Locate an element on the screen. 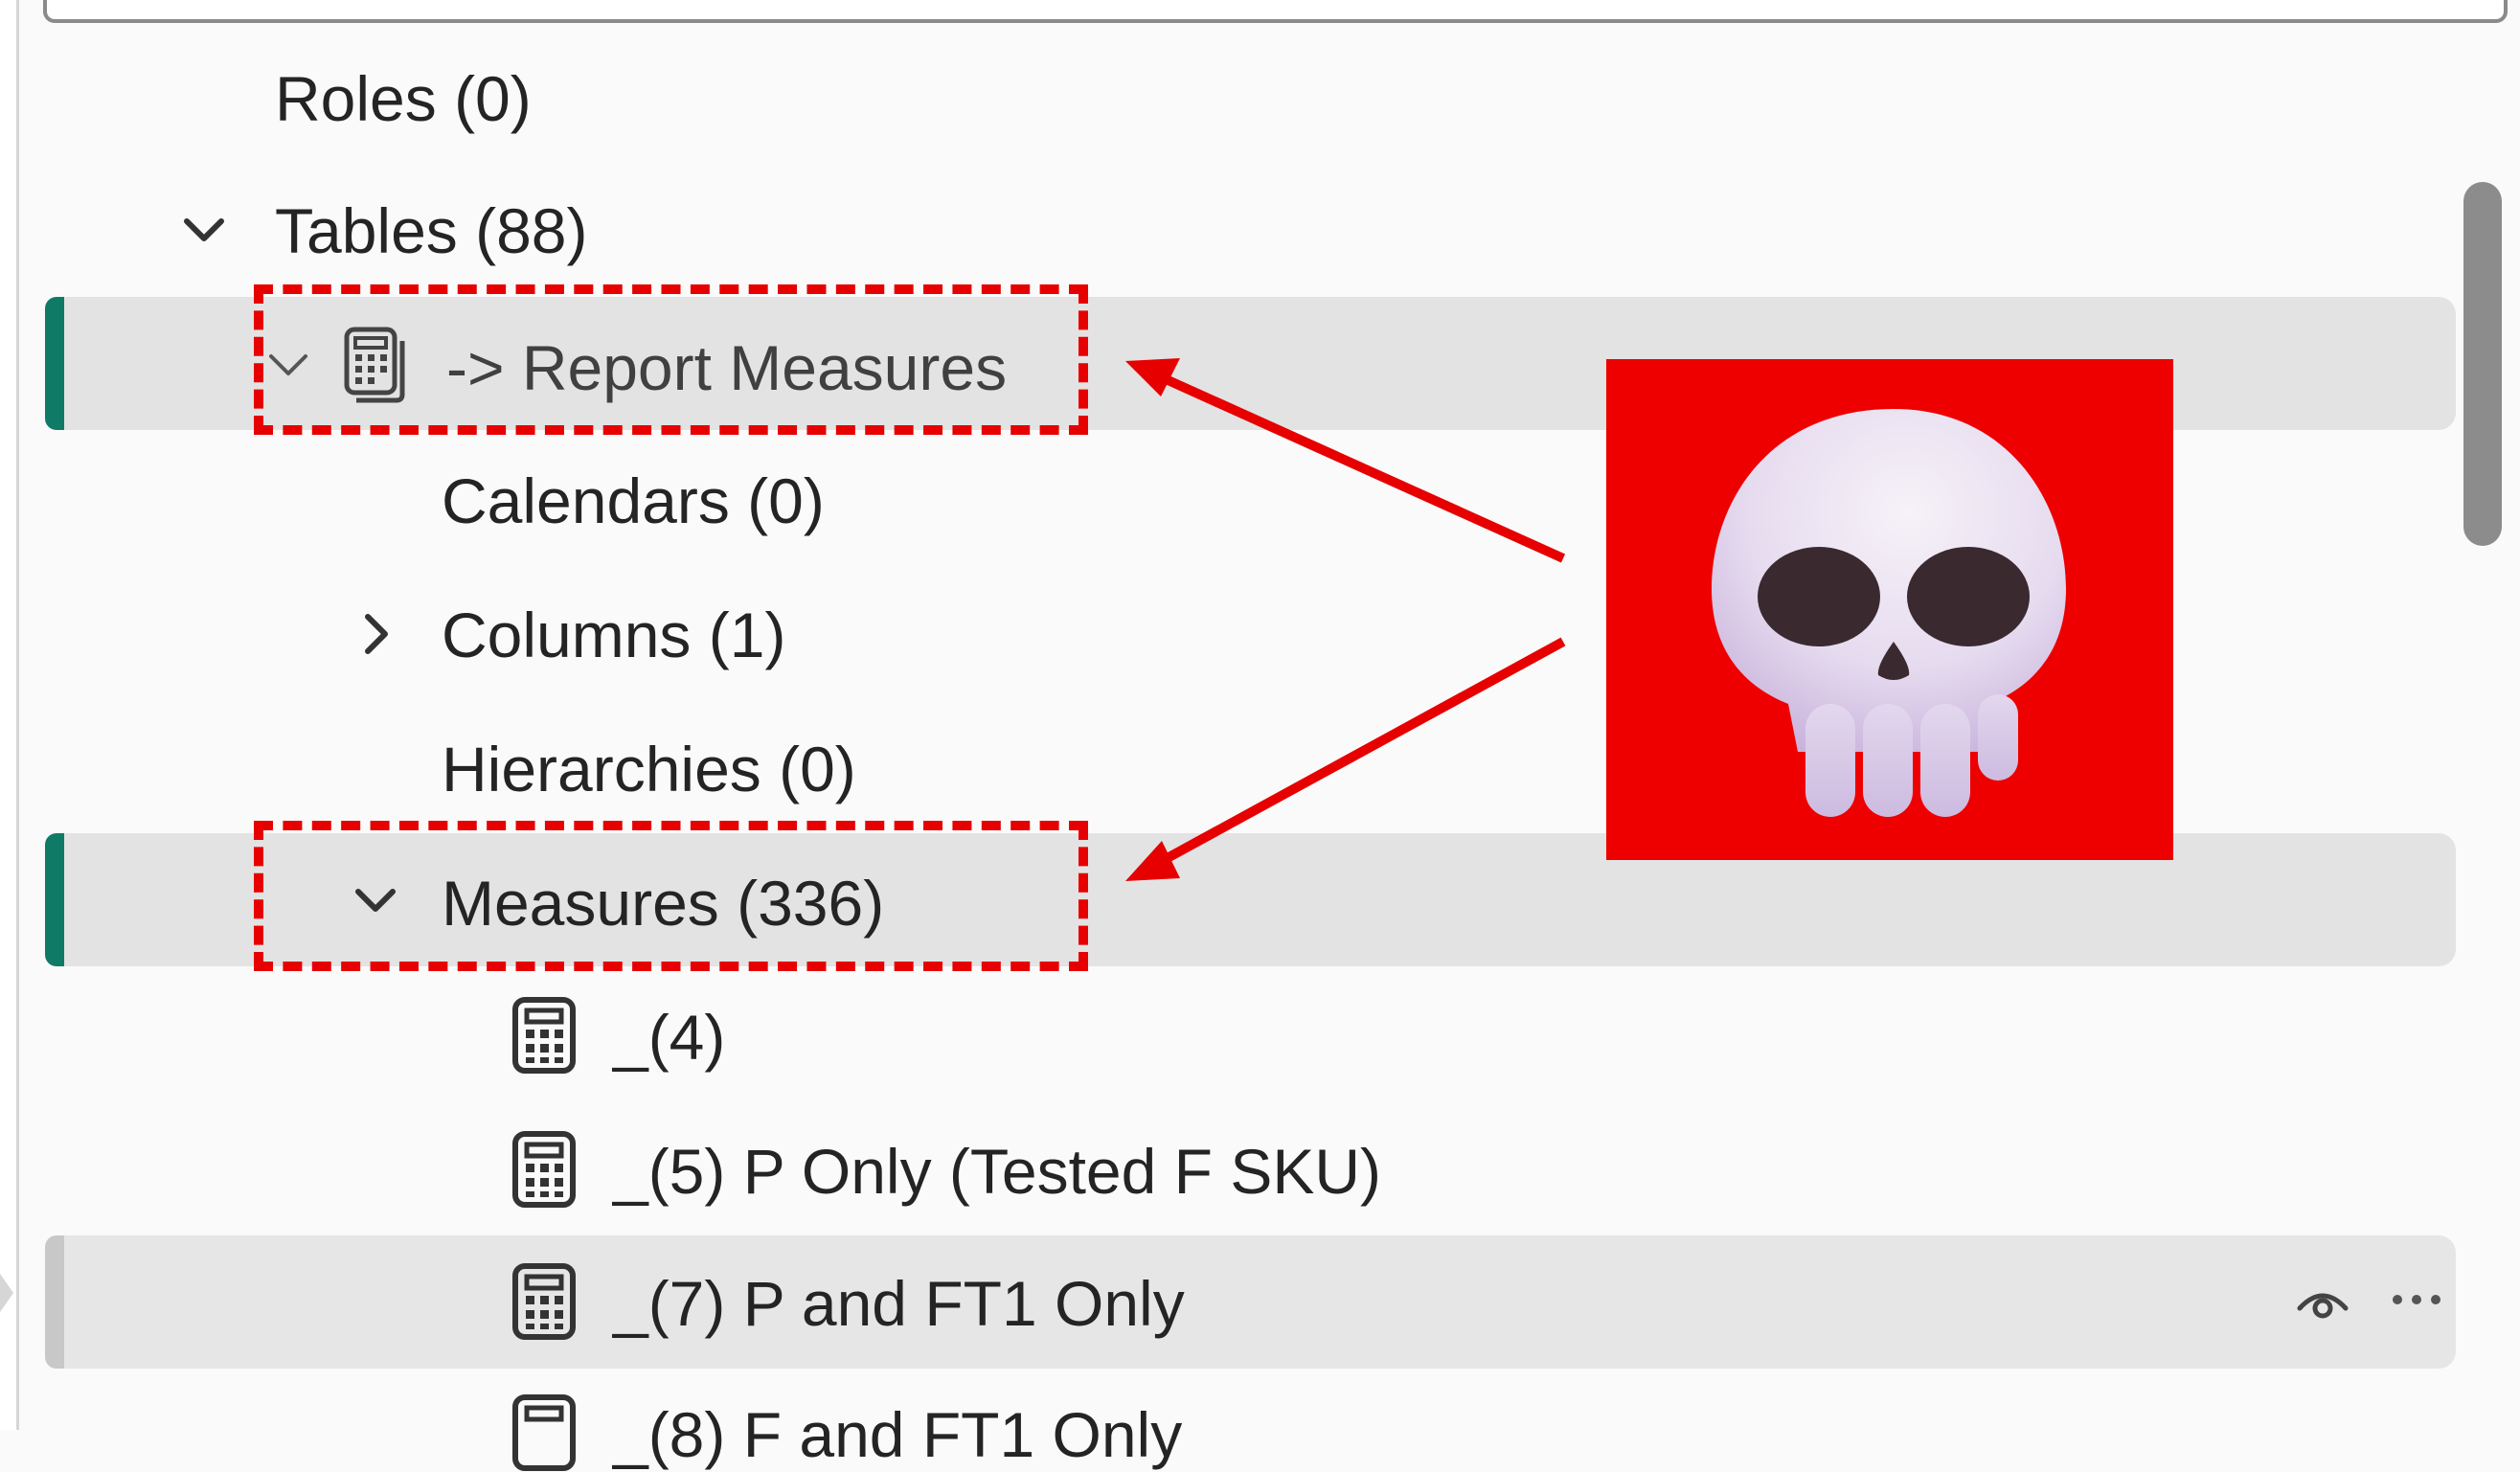 The height and width of the screenshot is (1472, 2520). skull-emoji-box is located at coordinates (1889, 609).